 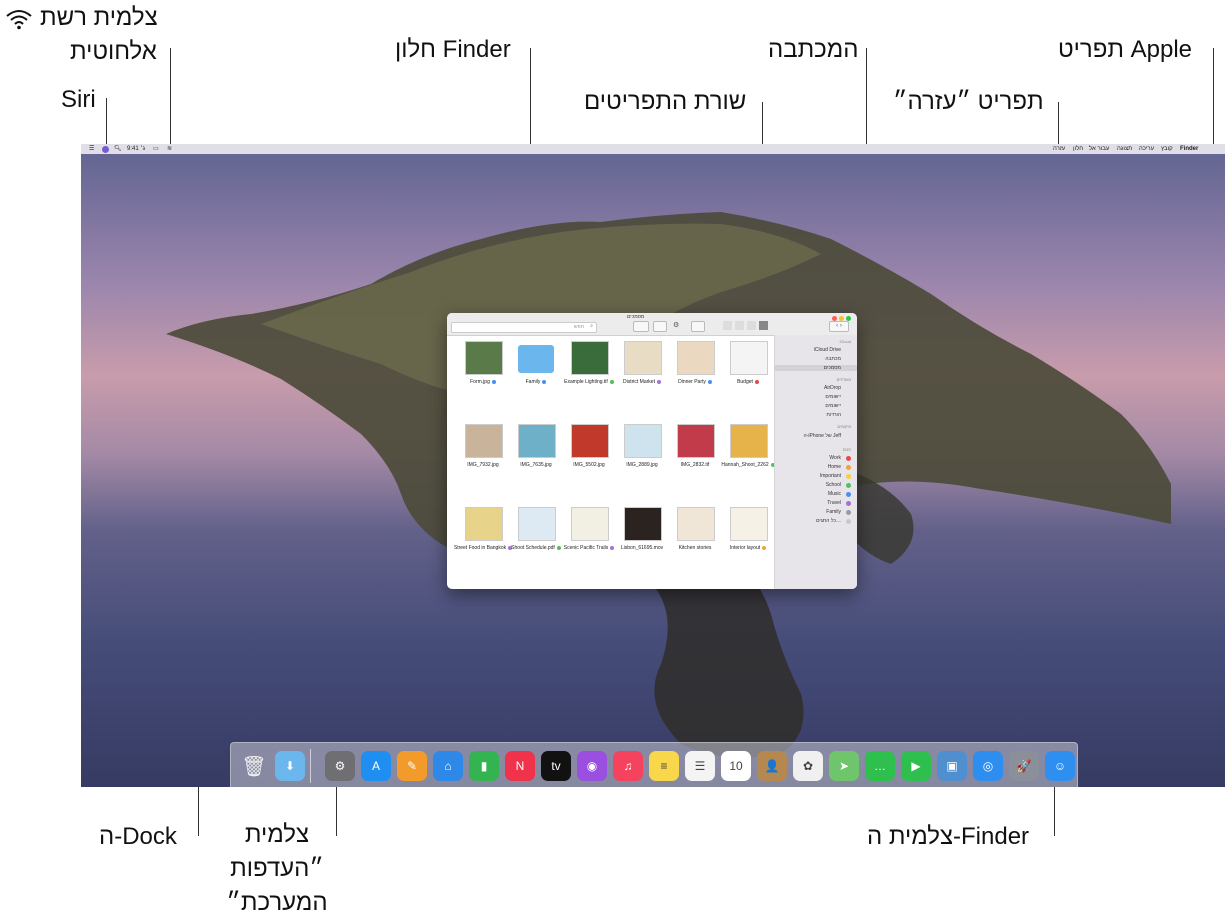 I want to click on siri-icon, so click(x=105, y=149).